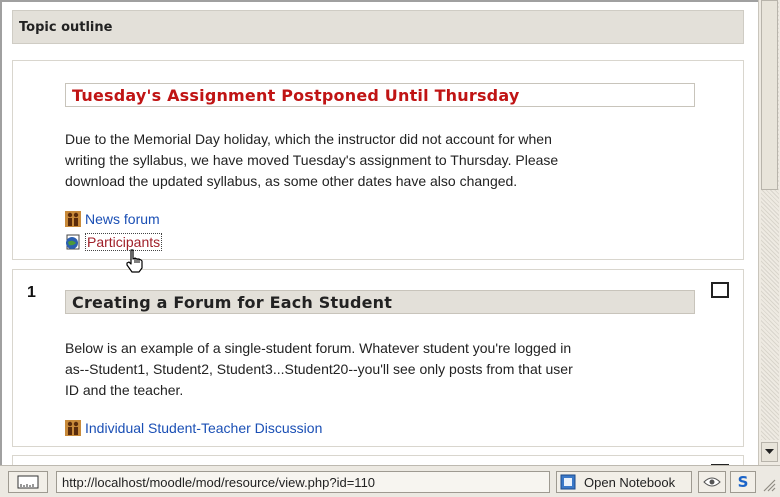 Image resolution: width=780 pixels, height=497 pixels. I want to click on page-ruler-icon, so click(28, 482).